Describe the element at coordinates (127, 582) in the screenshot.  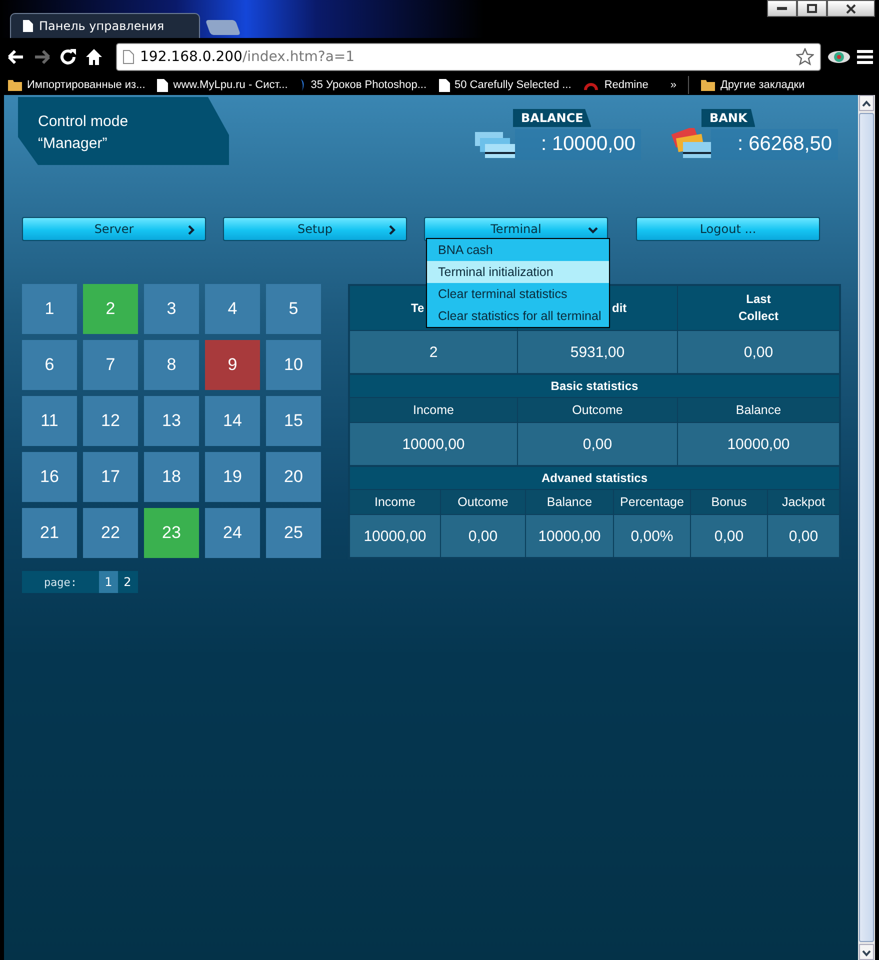
I see `page-link: 2` at that location.